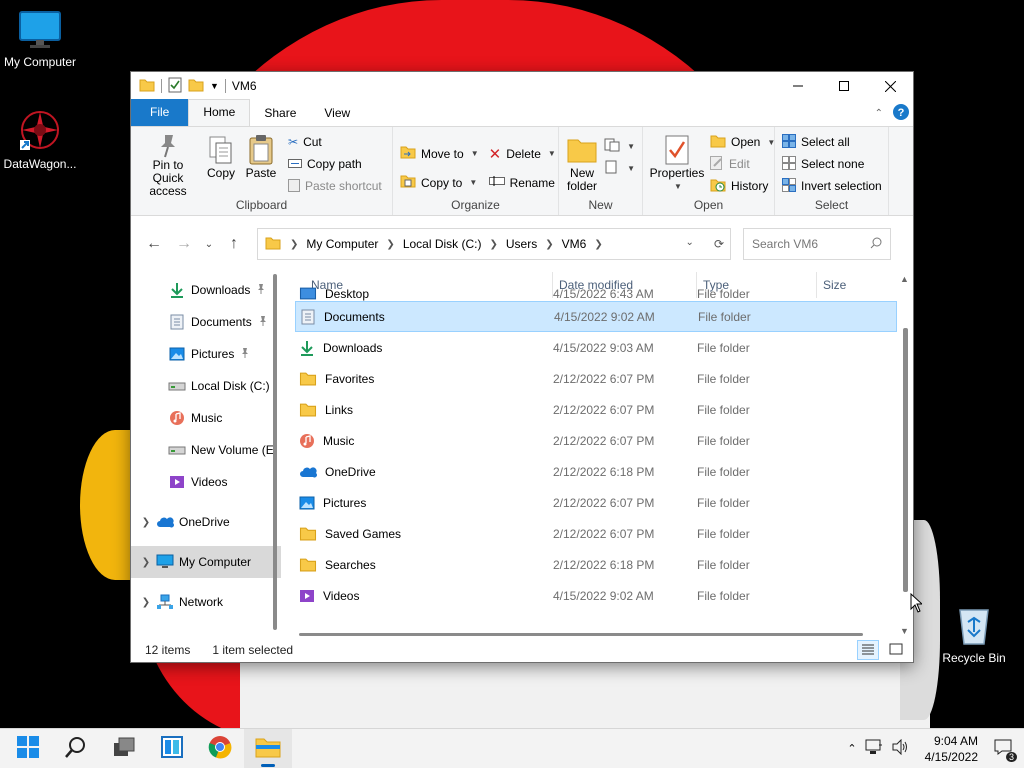 The height and width of the screenshot is (768, 1024). I want to click on maximize-button, so click(844, 86).